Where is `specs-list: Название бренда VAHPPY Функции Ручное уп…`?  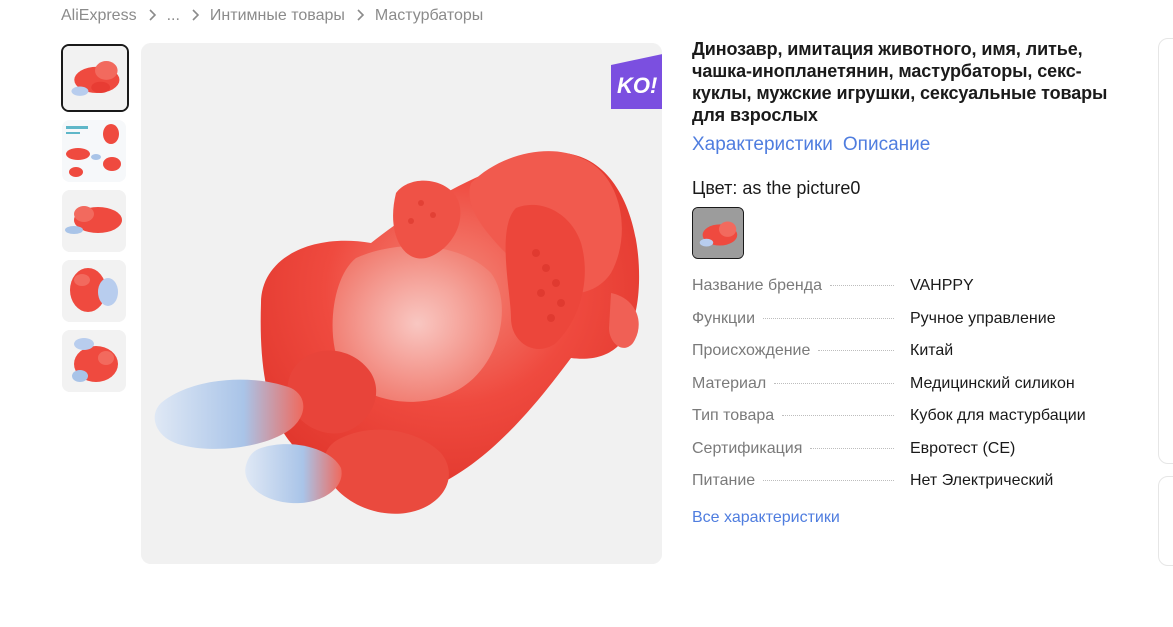
specs-list: Название бренда VAHPPY Функции Ручное уп… is located at coordinates (907, 391).